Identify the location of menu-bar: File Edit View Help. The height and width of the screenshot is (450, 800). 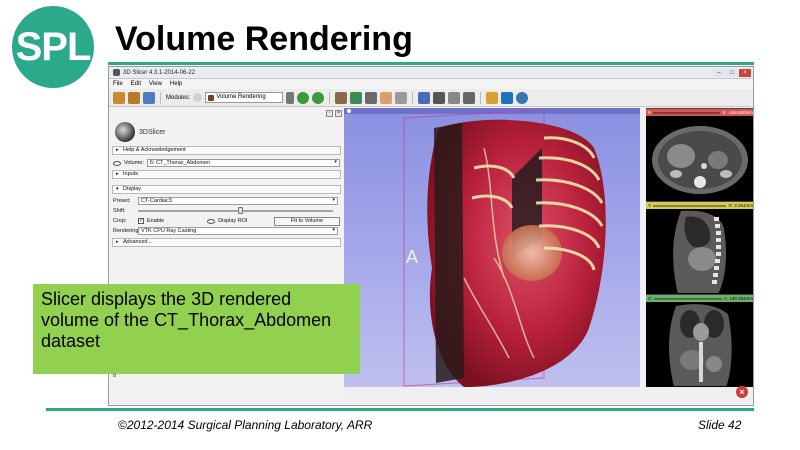
(431, 84).